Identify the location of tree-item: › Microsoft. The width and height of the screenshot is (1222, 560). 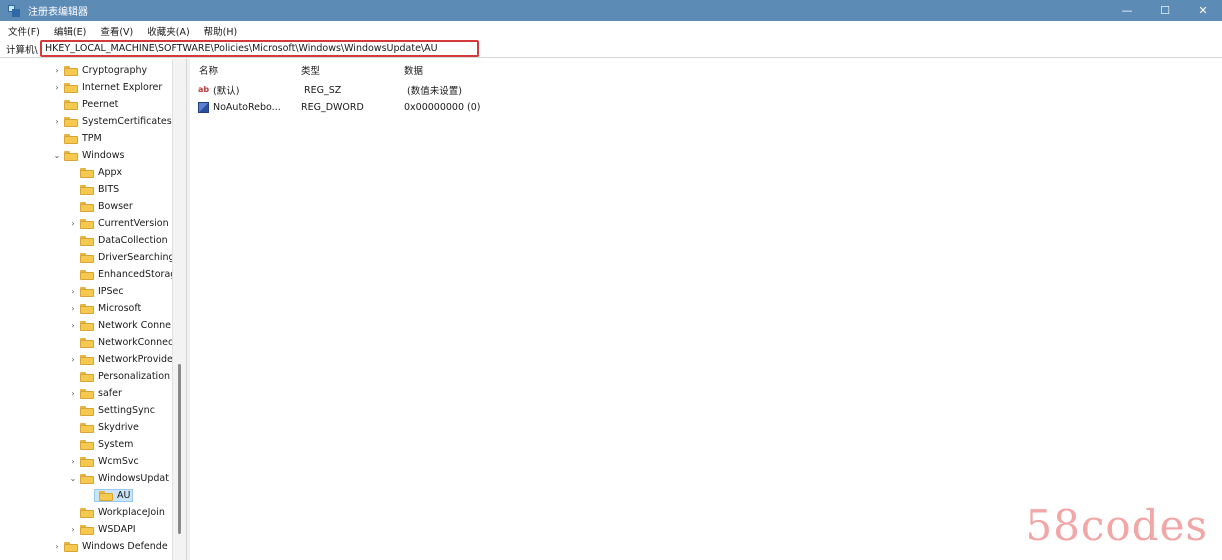
(104, 308).